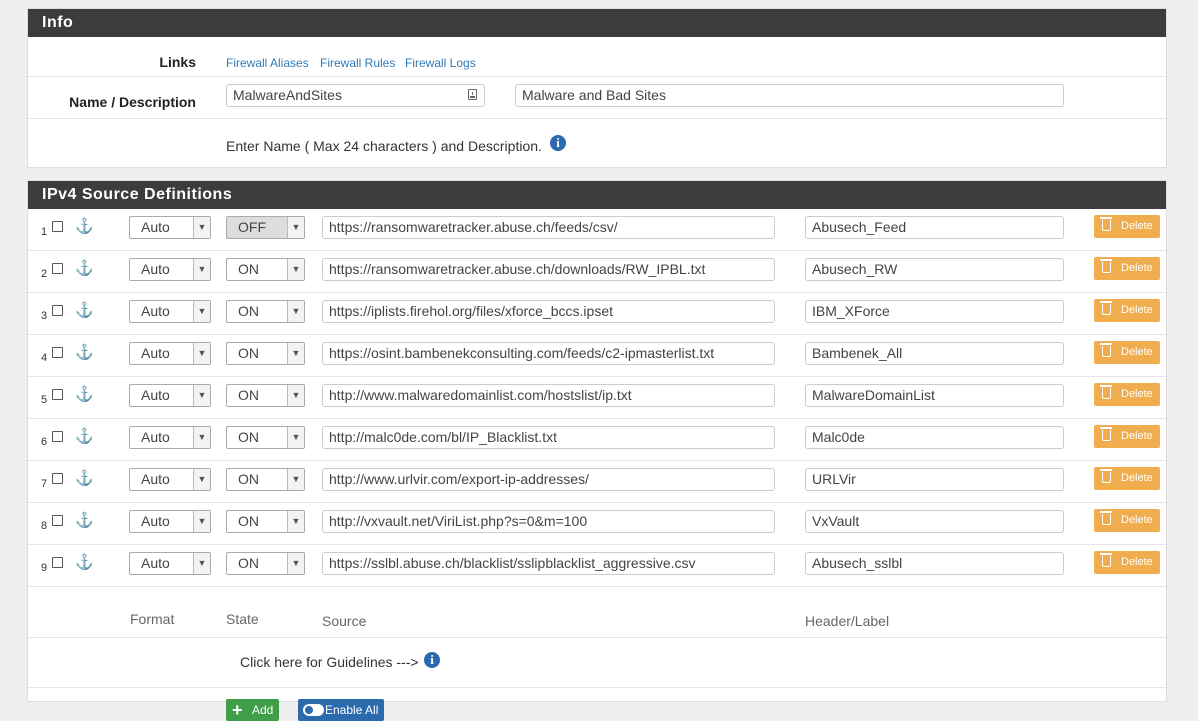  What do you see at coordinates (934, 479) in the screenshot?
I see `header-label-input: URLVir` at bounding box center [934, 479].